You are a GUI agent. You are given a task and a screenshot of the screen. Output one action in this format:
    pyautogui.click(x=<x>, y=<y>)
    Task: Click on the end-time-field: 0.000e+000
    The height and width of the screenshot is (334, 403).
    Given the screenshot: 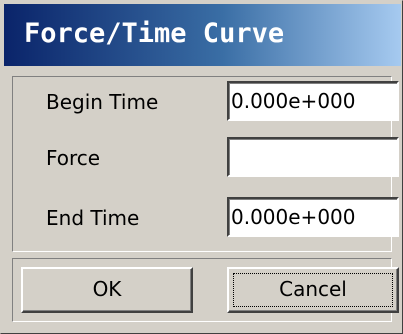 What is the action you would take?
    pyautogui.click(x=313, y=217)
    